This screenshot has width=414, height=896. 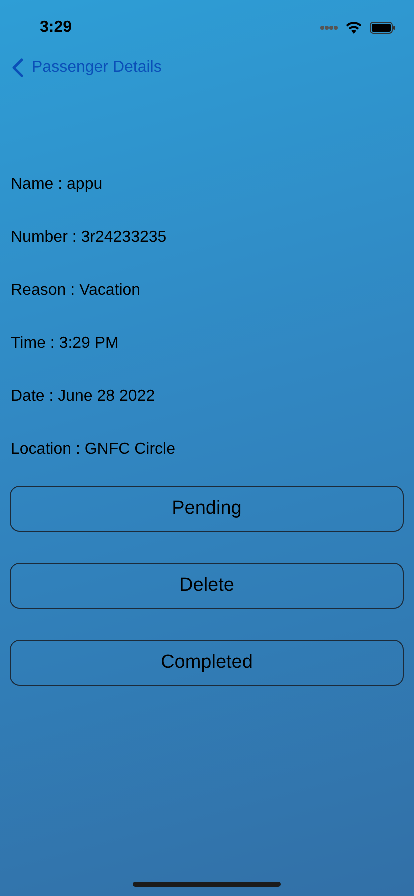 I want to click on detail-text: Name : appu, so click(x=57, y=185).